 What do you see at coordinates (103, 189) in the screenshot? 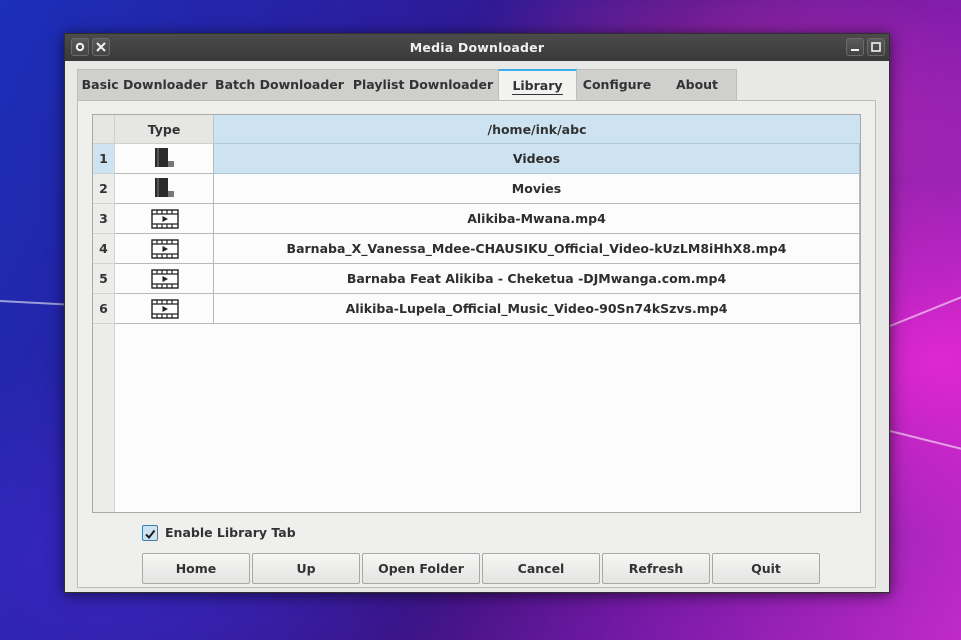
I see `row-number: 2` at bounding box center [103, 189].